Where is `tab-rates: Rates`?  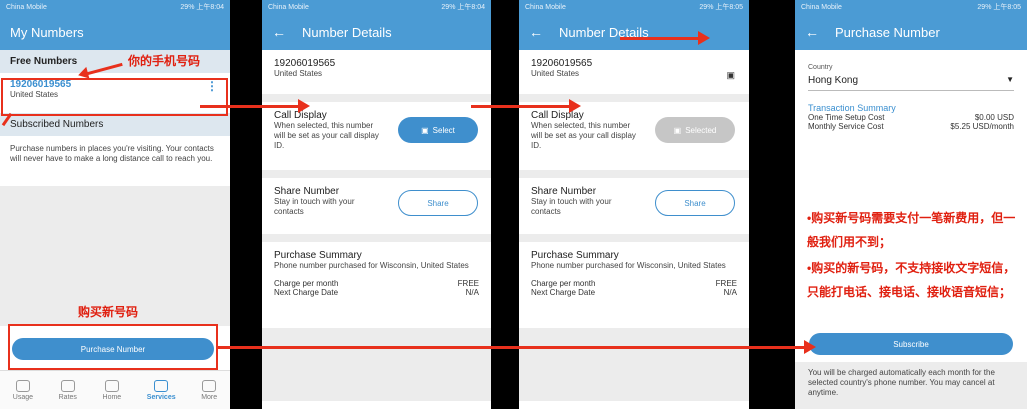 tab-rates: Rates is located at coordinates (67, 390).